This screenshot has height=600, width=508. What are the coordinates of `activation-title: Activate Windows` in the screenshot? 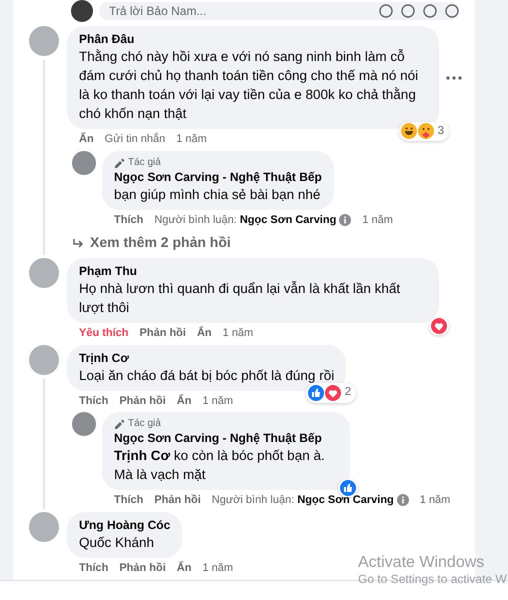 It's located at (422, 562).